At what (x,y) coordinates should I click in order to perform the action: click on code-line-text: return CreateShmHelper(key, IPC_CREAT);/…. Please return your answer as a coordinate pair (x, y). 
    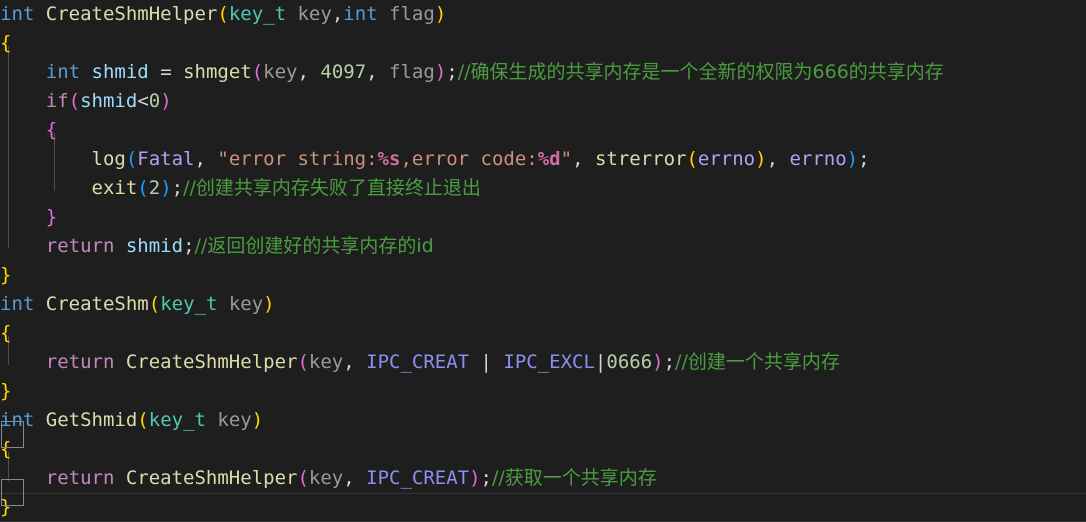
    Looking at the image, I should click on (328, 478).